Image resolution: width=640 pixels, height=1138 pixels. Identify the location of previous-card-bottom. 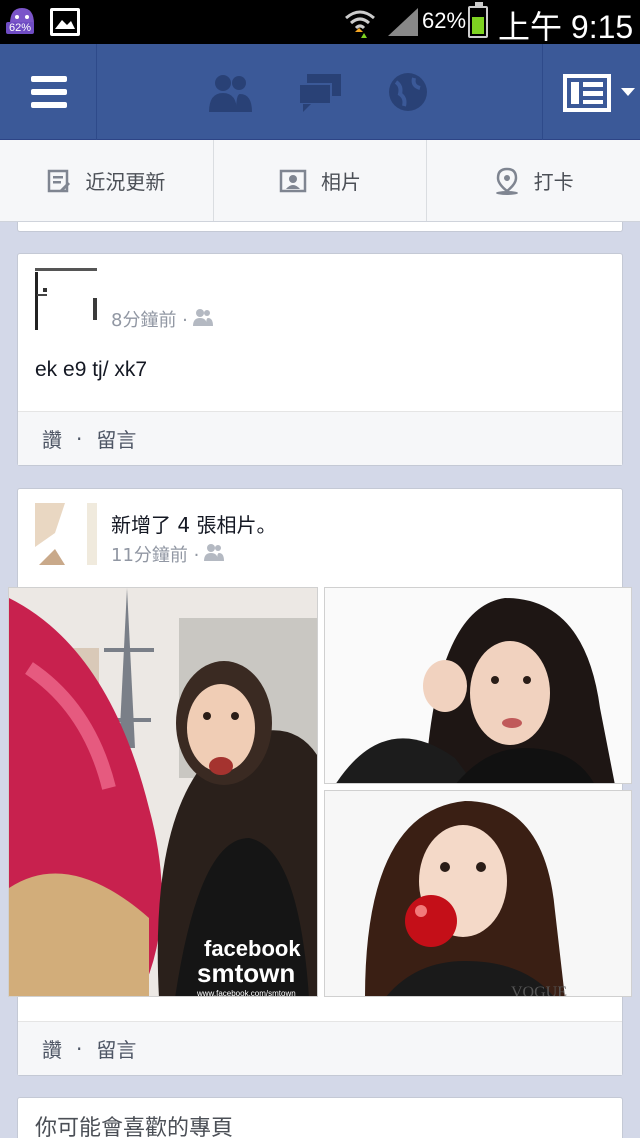
(320, 227).